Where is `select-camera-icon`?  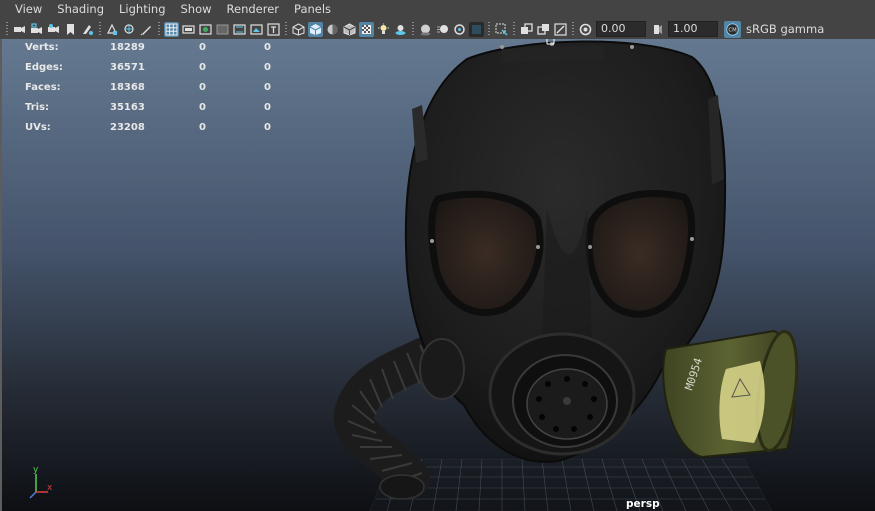
select-camera-icon is located at coordinates (19, 29).